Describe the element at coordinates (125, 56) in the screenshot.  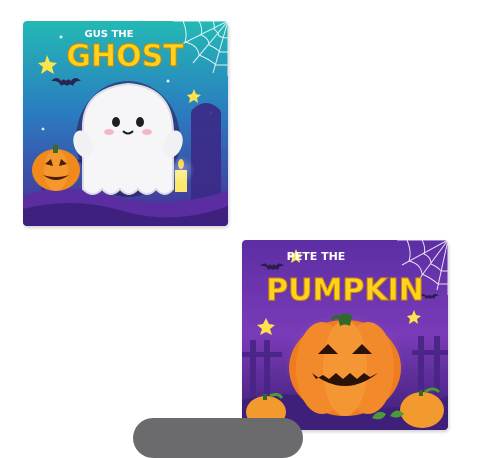
I see `book-title-big: GHOST` at that location.